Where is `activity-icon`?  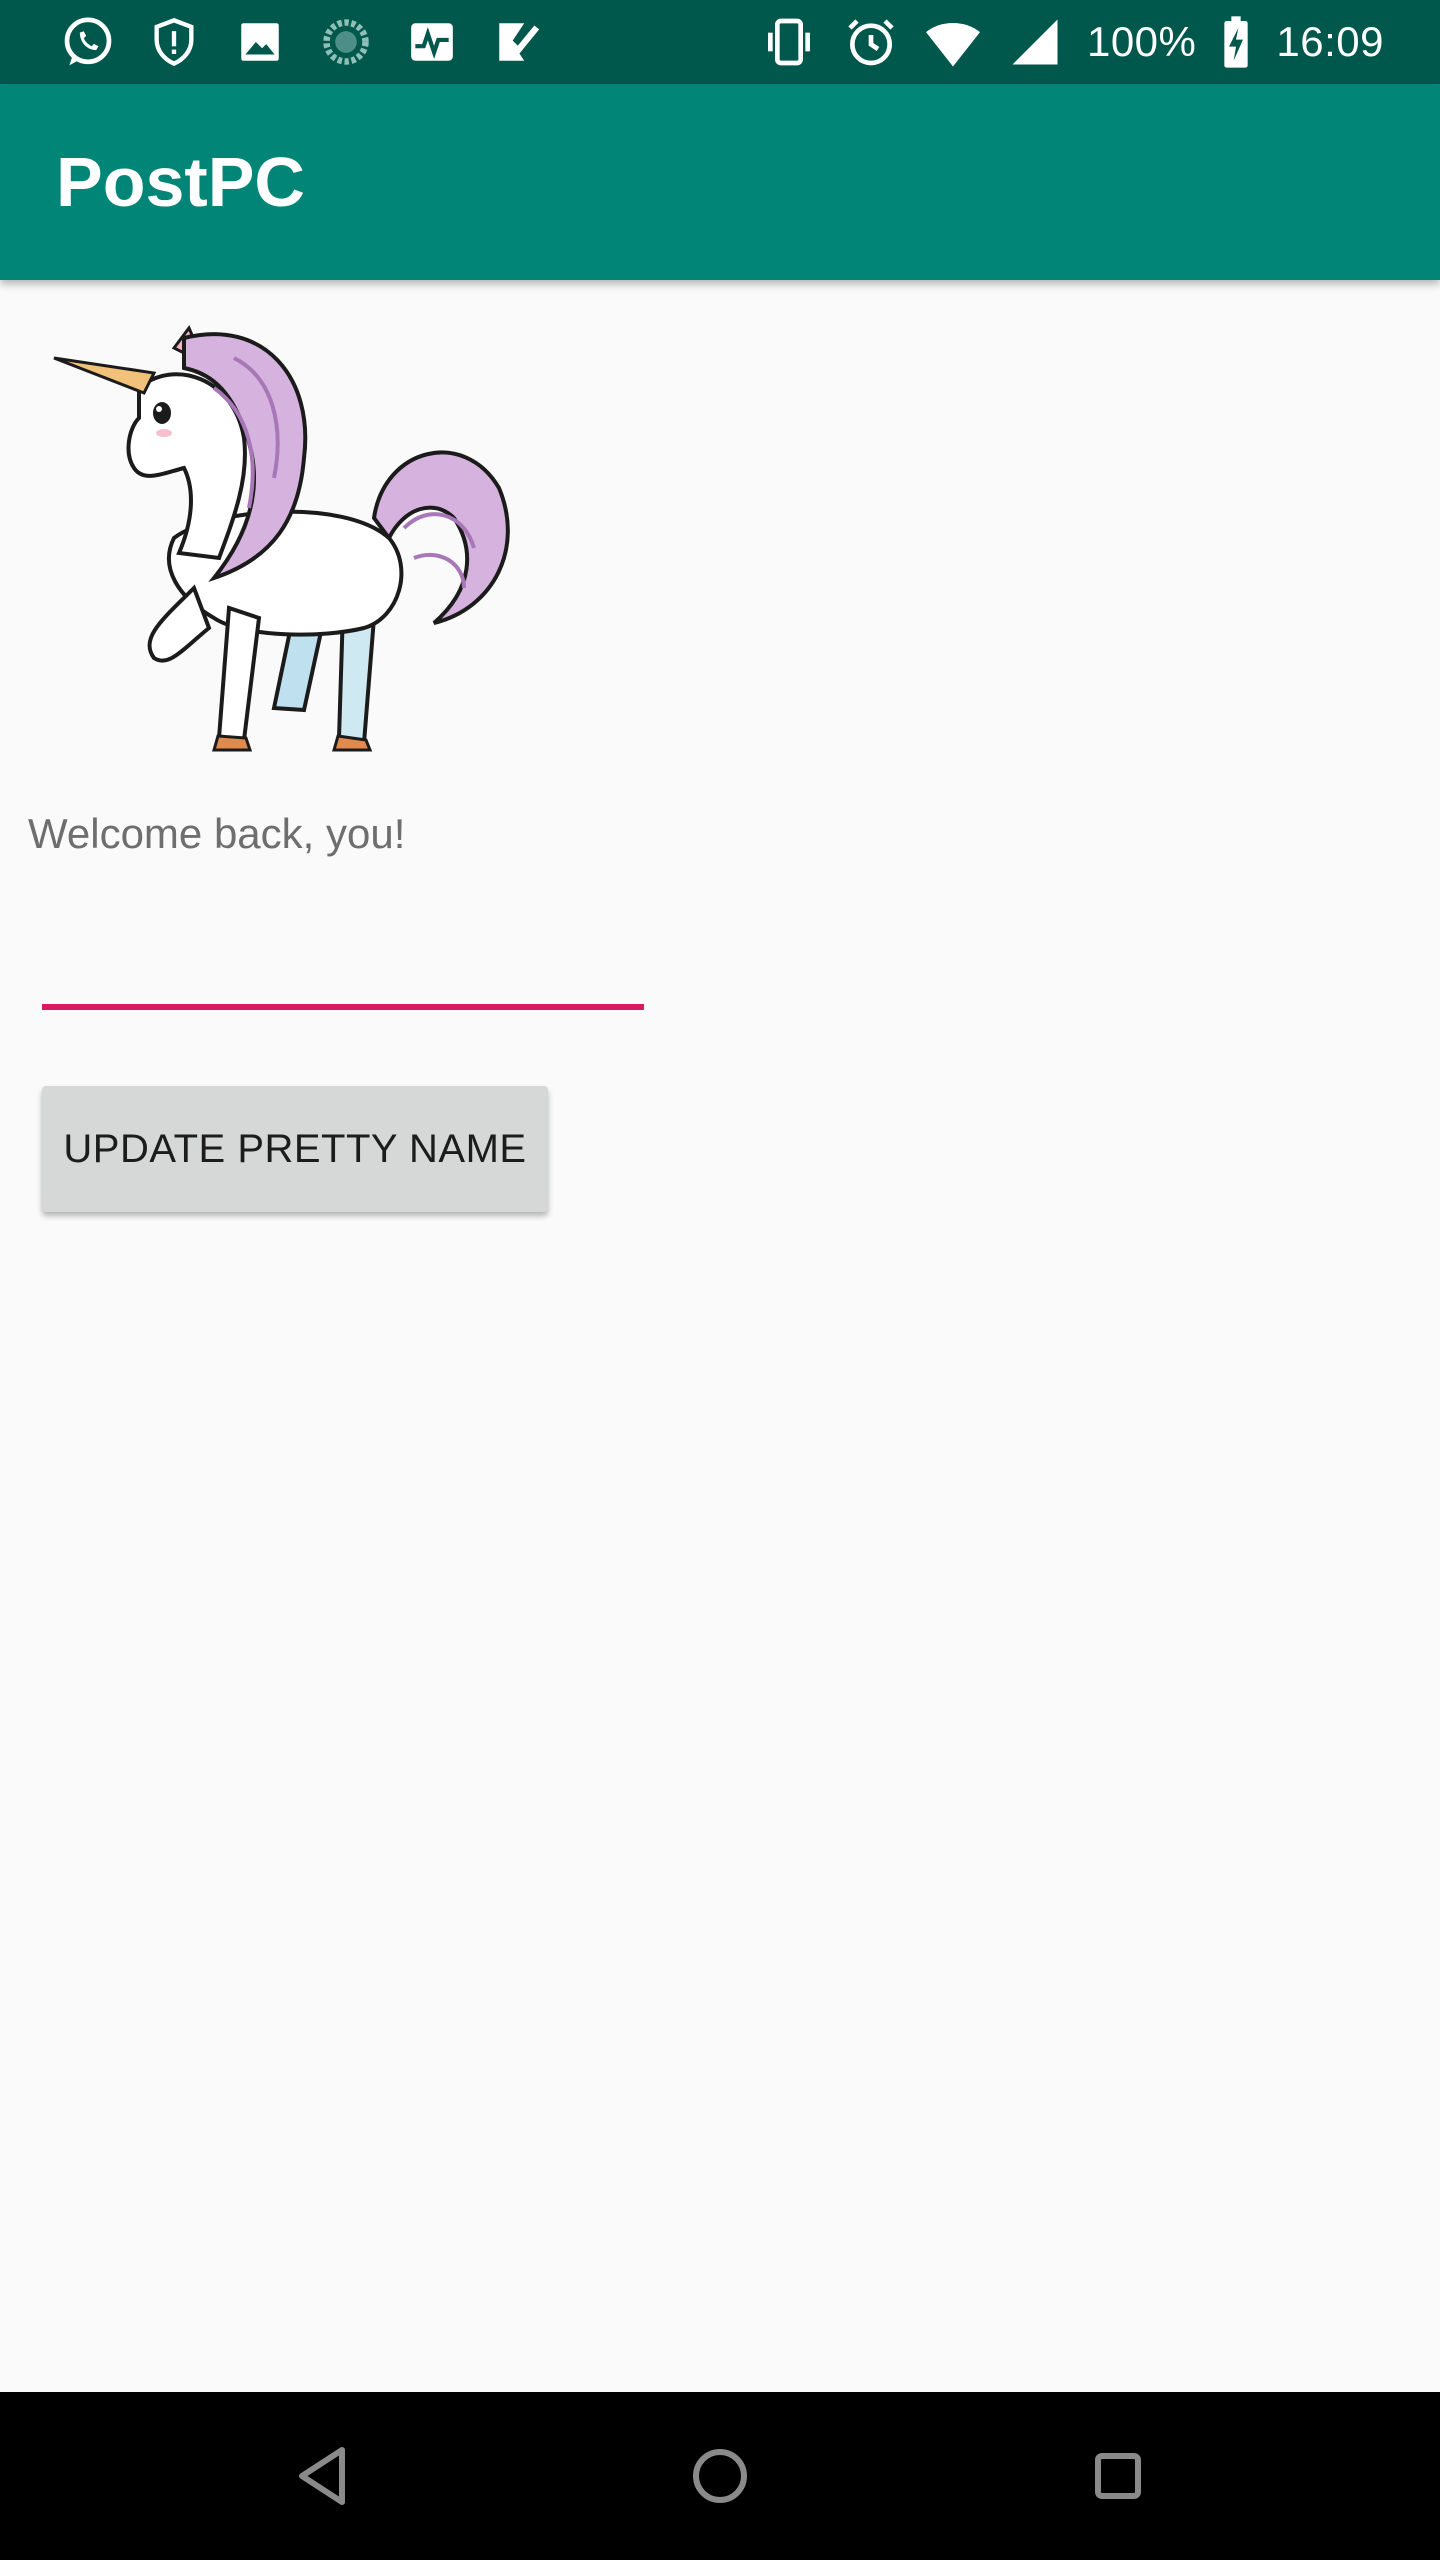 activity-icon is located at coordinates (432, 42).